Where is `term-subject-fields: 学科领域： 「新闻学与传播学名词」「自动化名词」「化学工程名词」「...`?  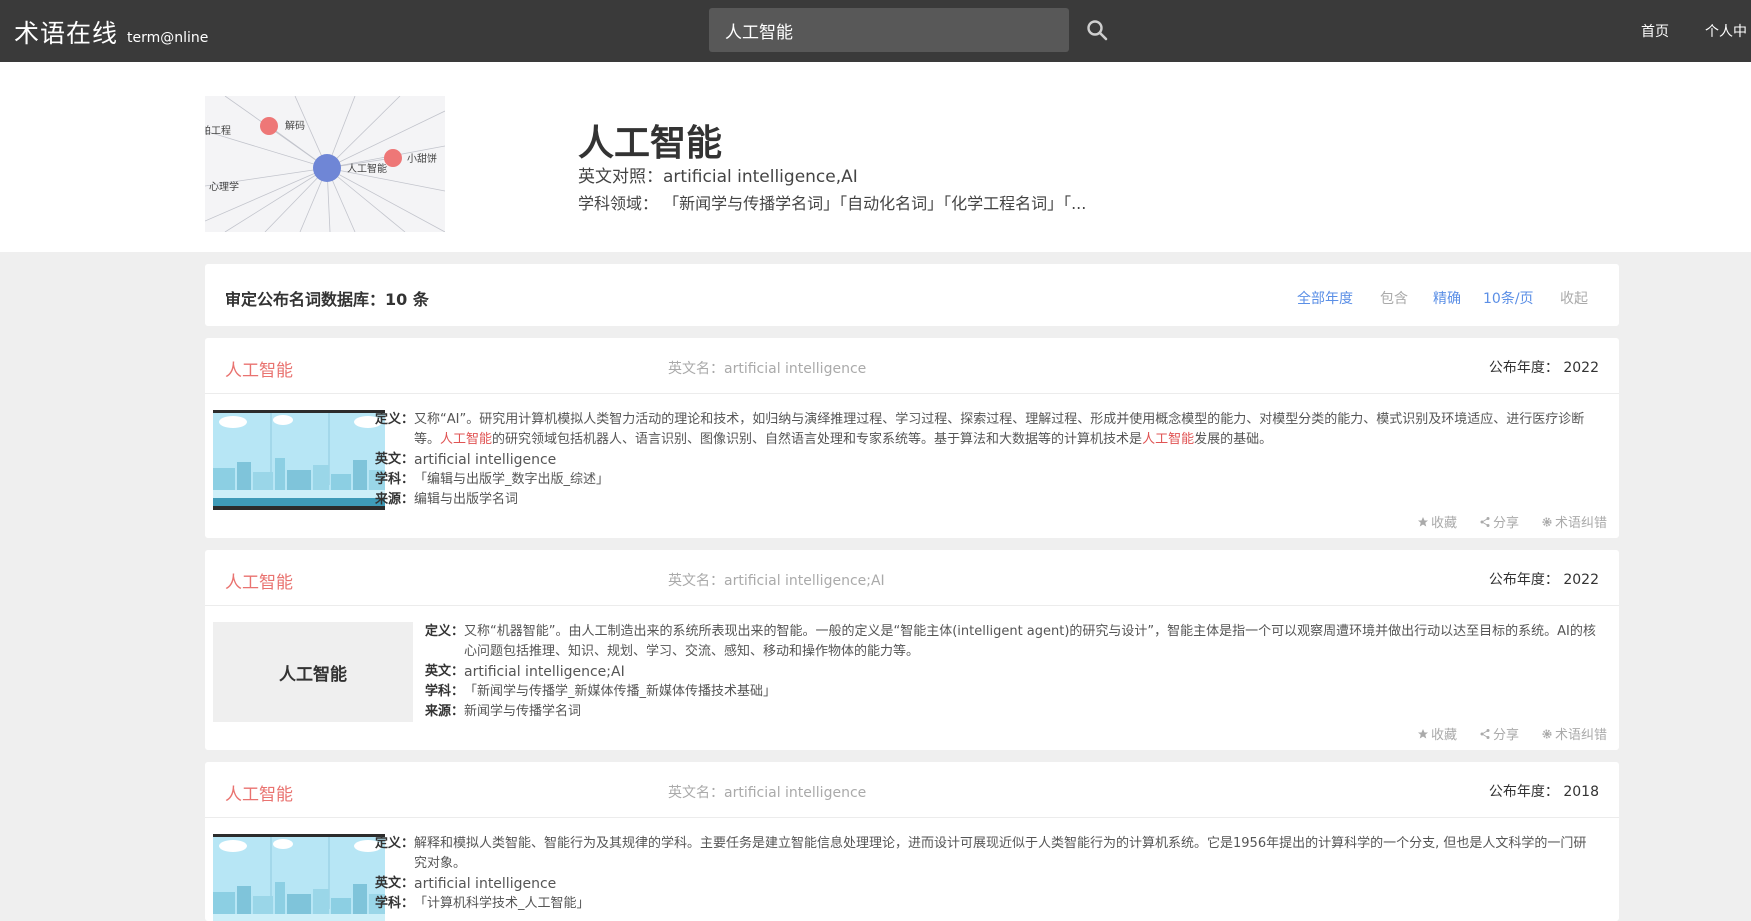
term-subject-fields: 学科领域： 「新闻学与传播学名词」「自动化名词」「化学工程名词」「... is located at coordinates (832, 202).